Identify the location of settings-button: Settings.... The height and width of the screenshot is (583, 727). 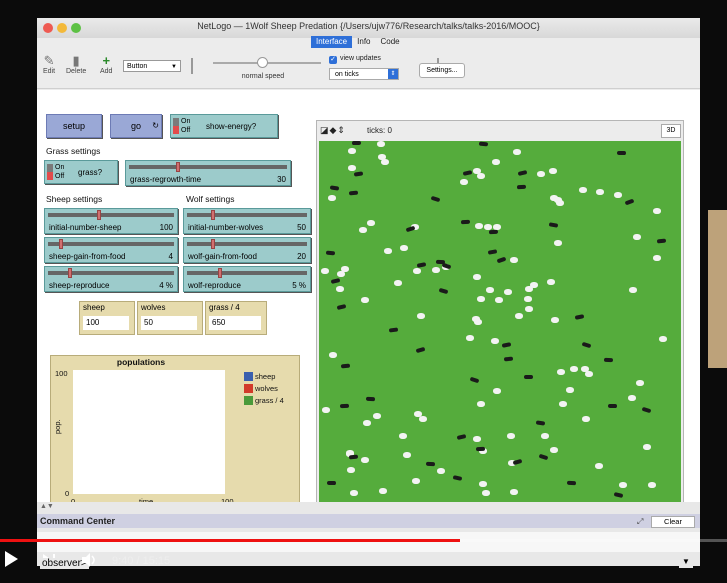
(442, 70).